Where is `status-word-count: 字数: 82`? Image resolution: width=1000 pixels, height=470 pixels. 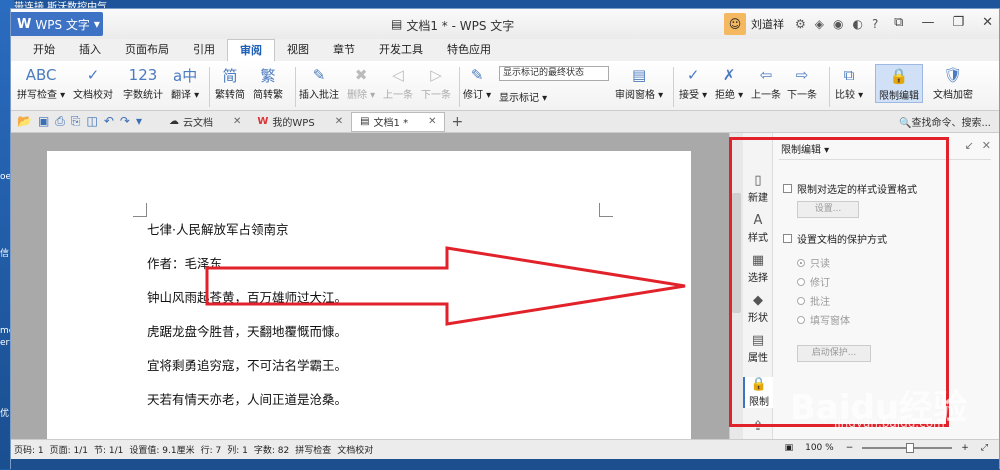 status-word-count: 字数: 82 is located at coordinates (271, 449).